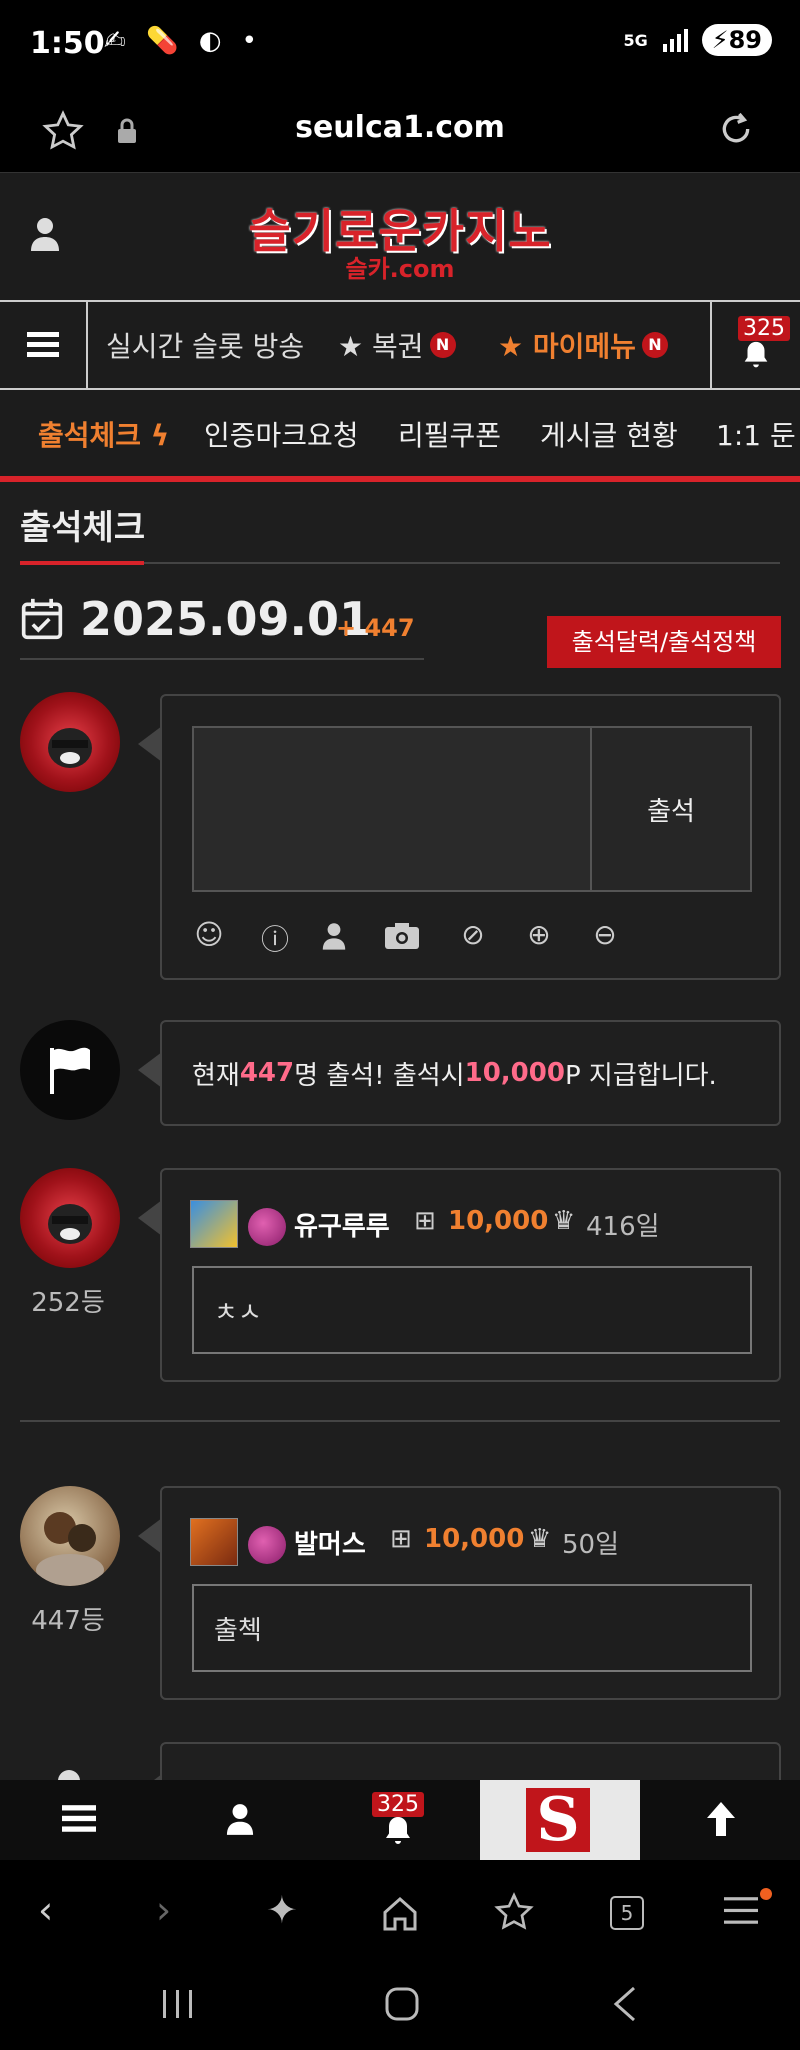  What do you see at coordinates (330, 1542) in the screenshot?
I see `username: 발머스` at bounding box center [330, 1542].